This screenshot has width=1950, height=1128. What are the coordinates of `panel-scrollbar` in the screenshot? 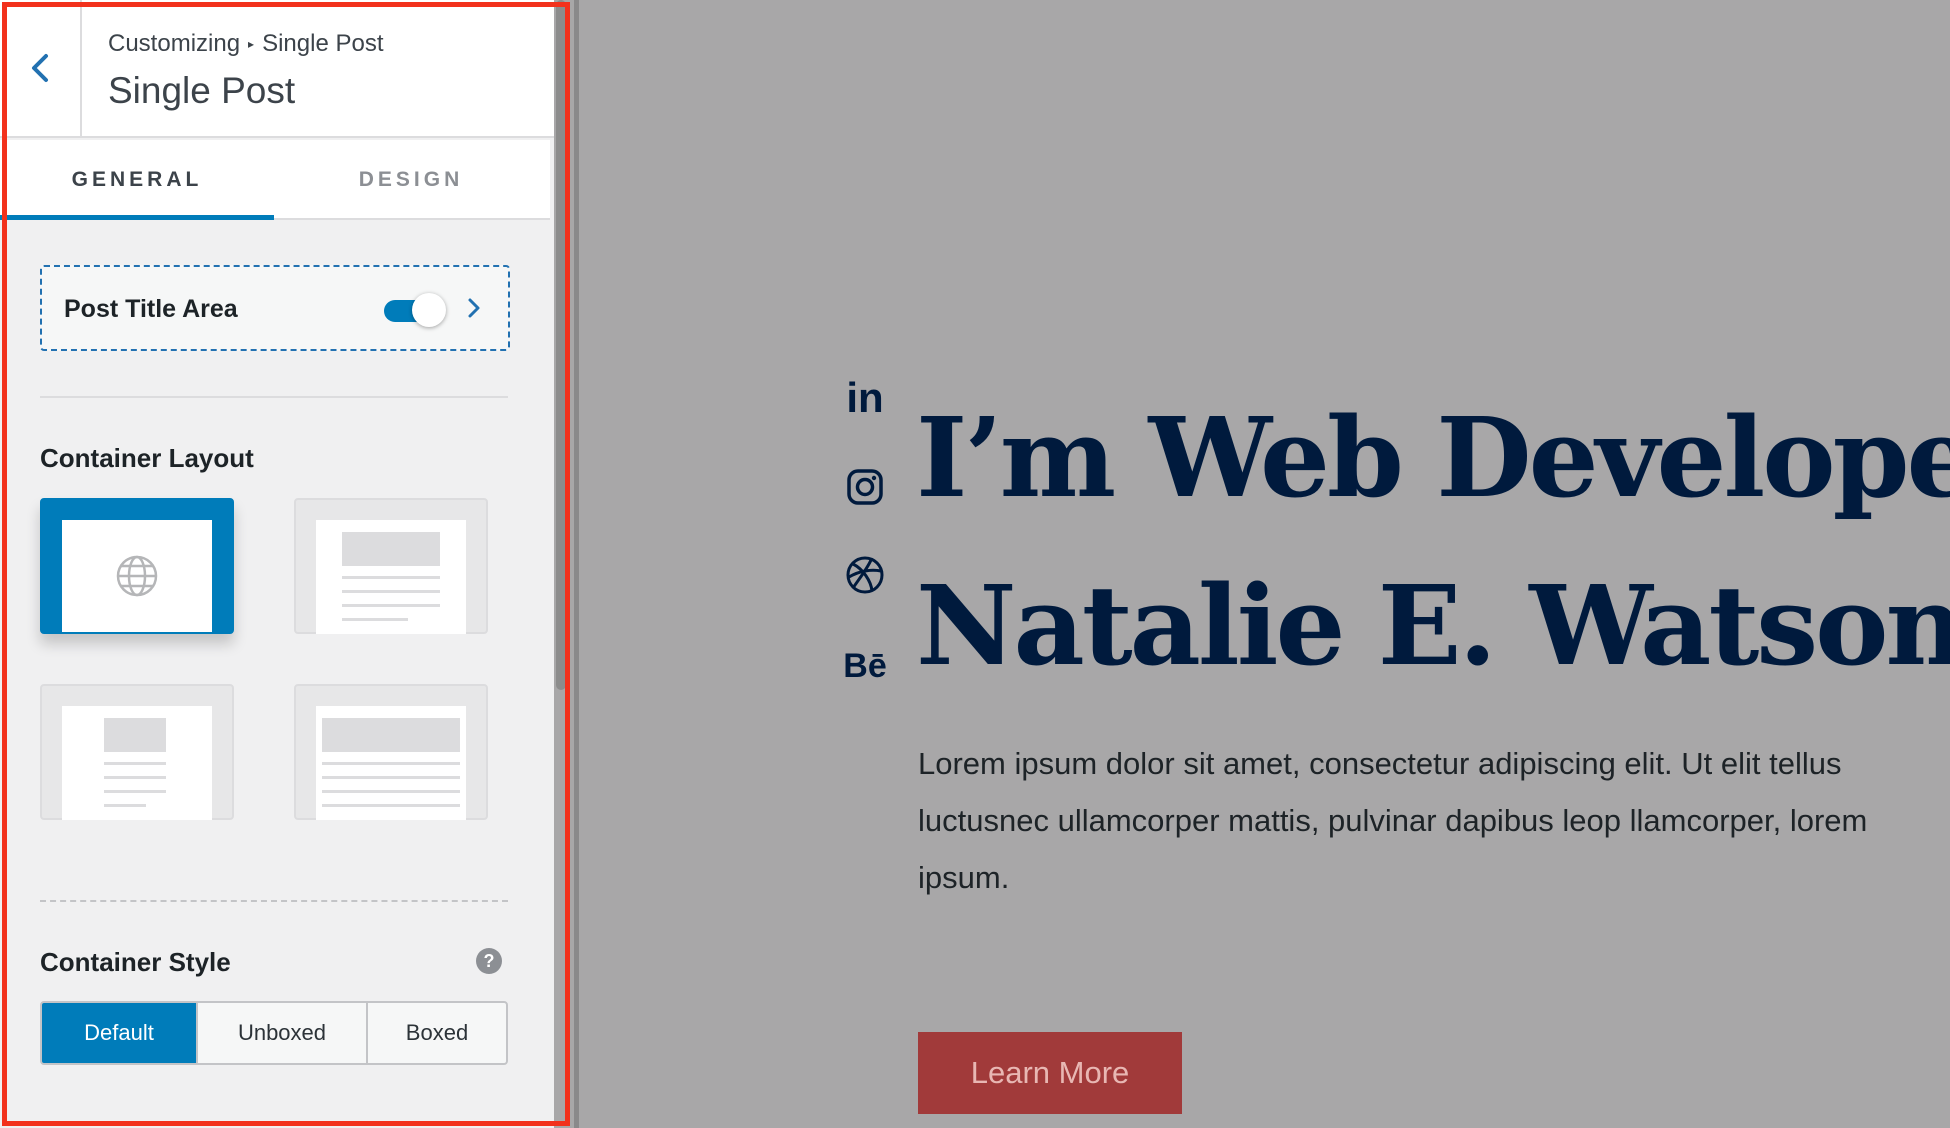 It's located at (561, 345).